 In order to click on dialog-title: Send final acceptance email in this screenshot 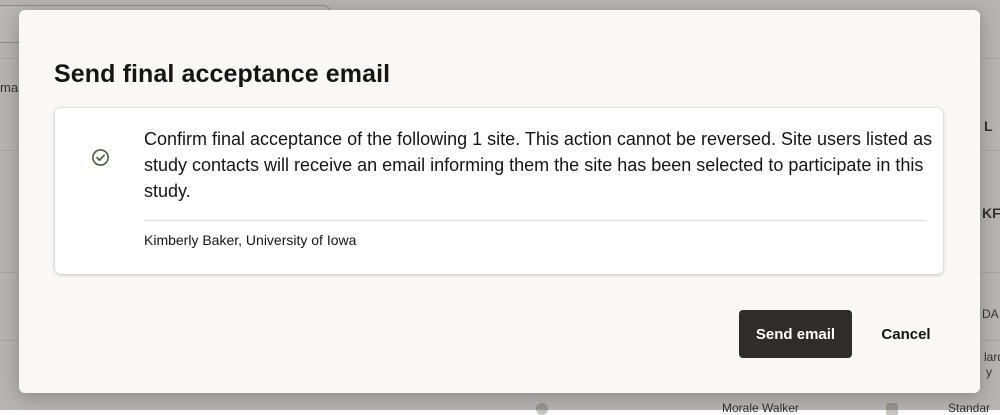, I will do `click(222, 74)`.